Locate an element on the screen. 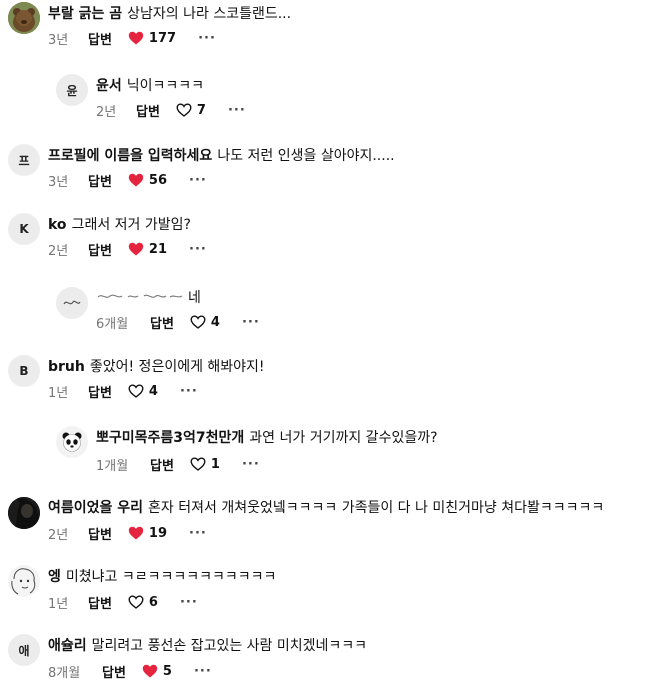  sketch-avatar is located at coordinates (24, 581).